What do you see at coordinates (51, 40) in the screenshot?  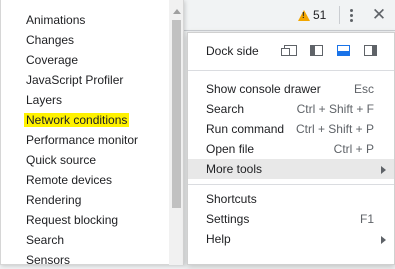 I see `submenu-item-changes: Changes` at bounding box center [51, 40].